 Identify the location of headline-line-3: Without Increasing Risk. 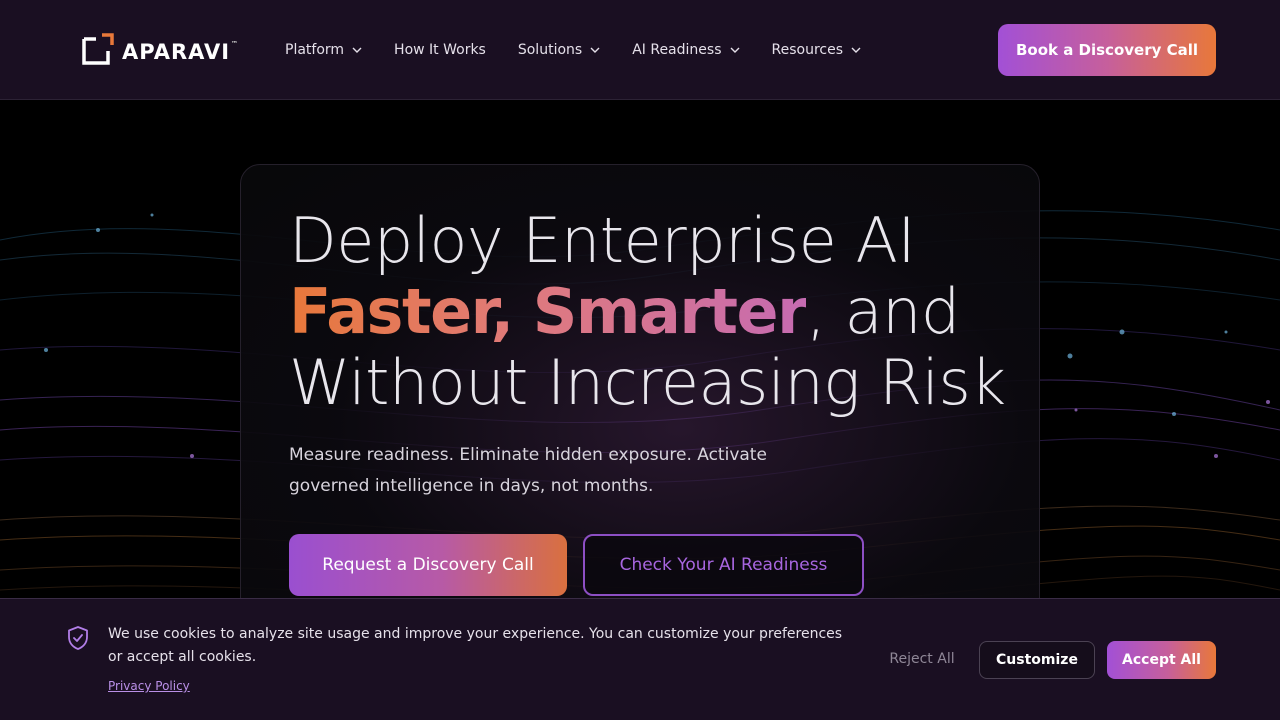
(647, 382).